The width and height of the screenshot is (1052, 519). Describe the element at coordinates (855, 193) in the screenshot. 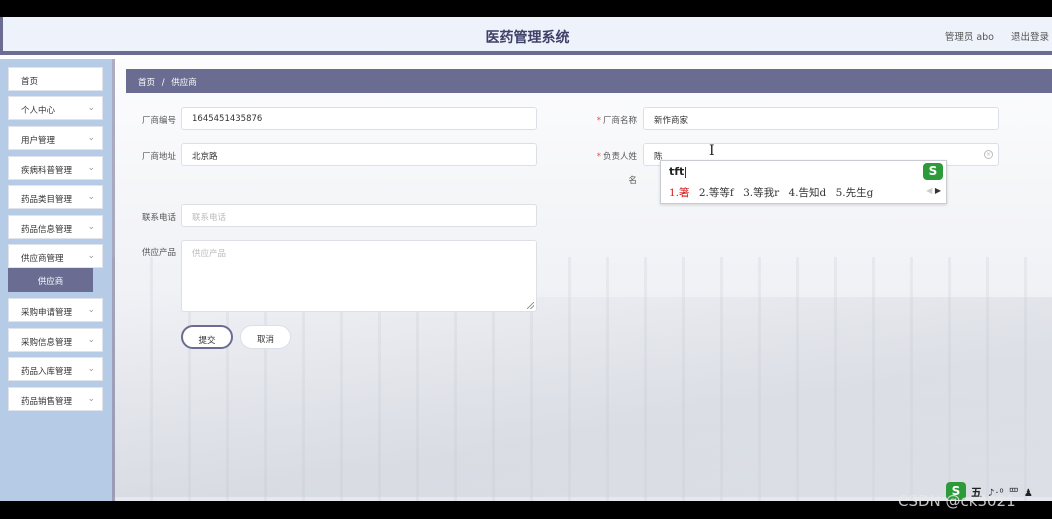

I see `ime-candidate: 5.先生g` at that location.